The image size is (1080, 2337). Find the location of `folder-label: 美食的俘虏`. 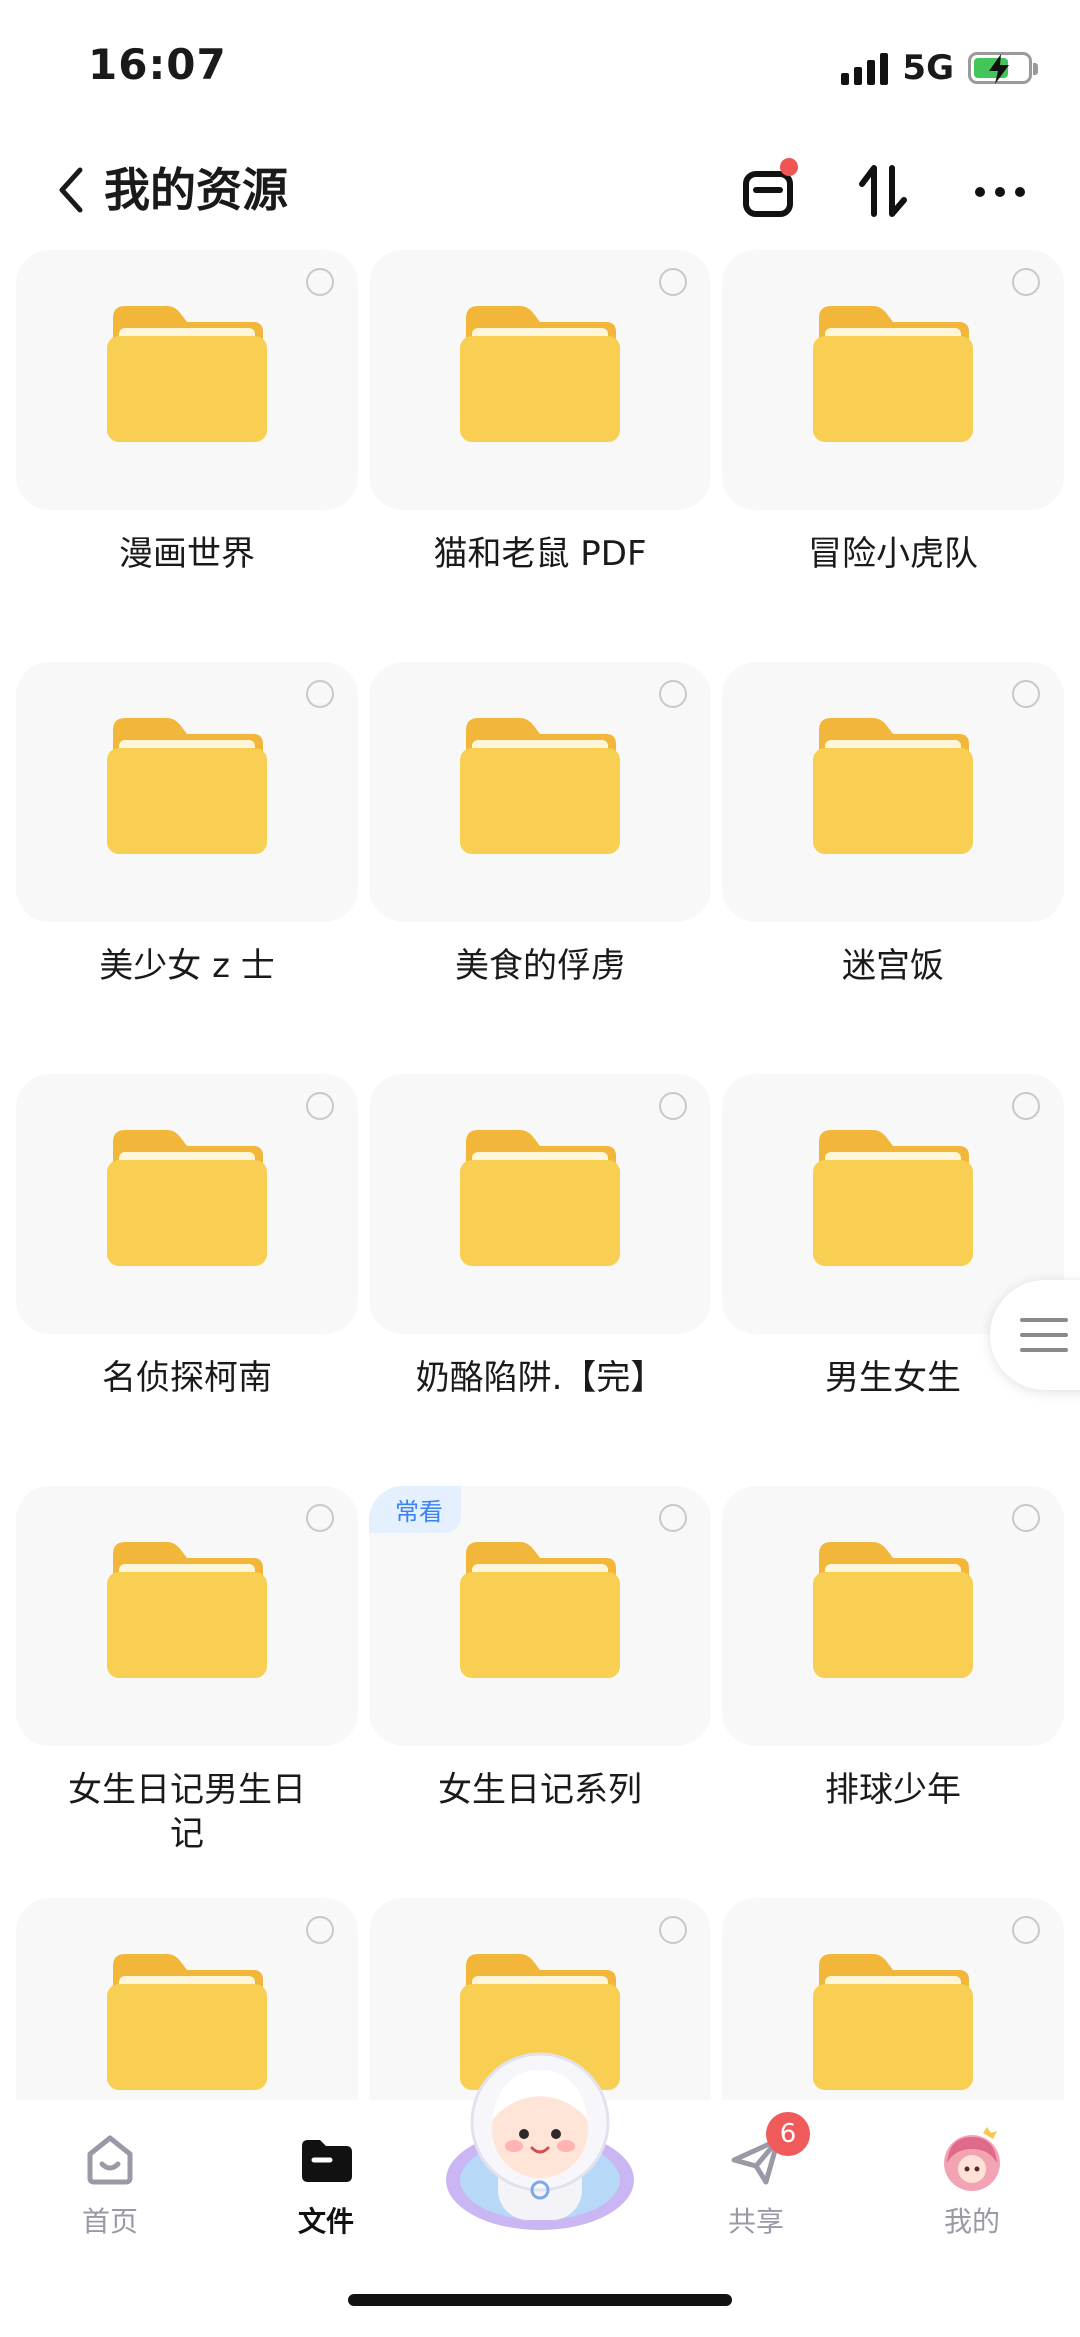

folder-label: 美食的俘虏 is located at coordinates (540, 966).